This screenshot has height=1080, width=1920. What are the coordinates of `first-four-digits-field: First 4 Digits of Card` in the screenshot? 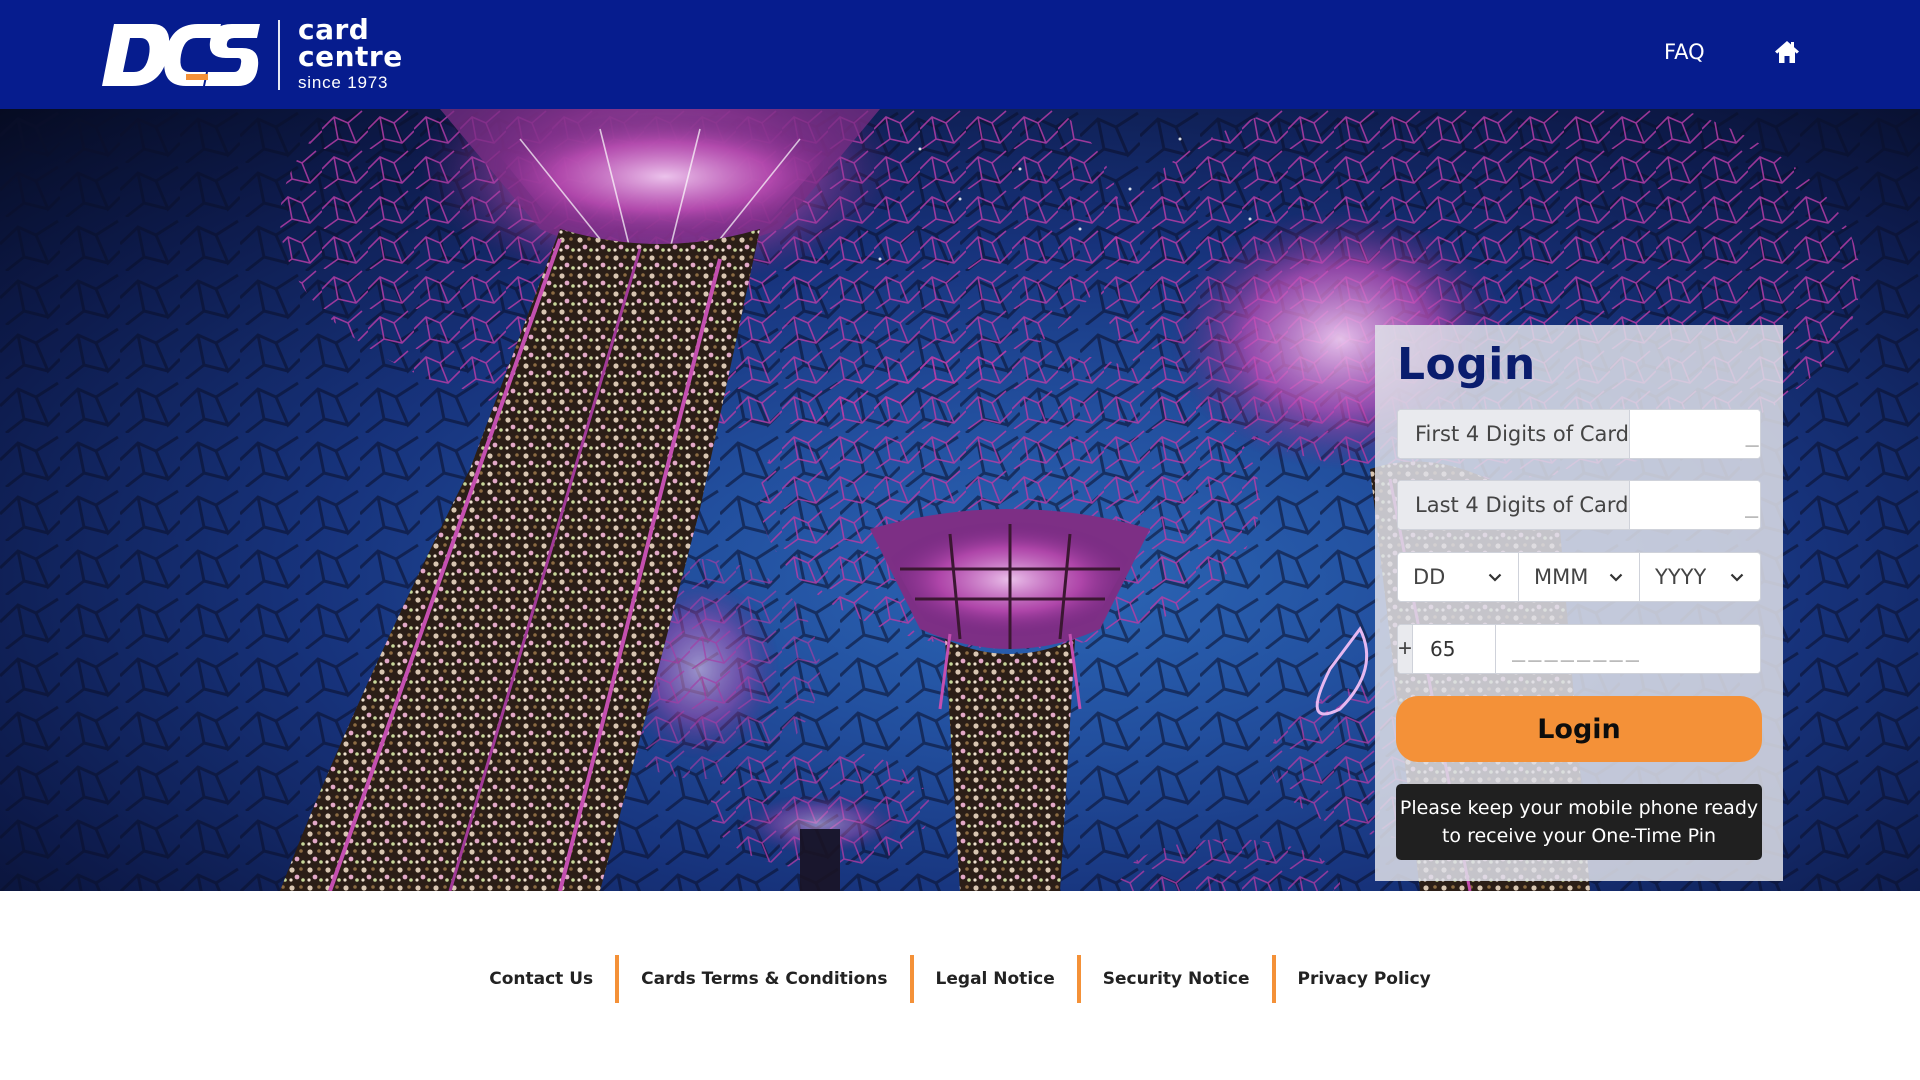 It's located at (1579, 434).